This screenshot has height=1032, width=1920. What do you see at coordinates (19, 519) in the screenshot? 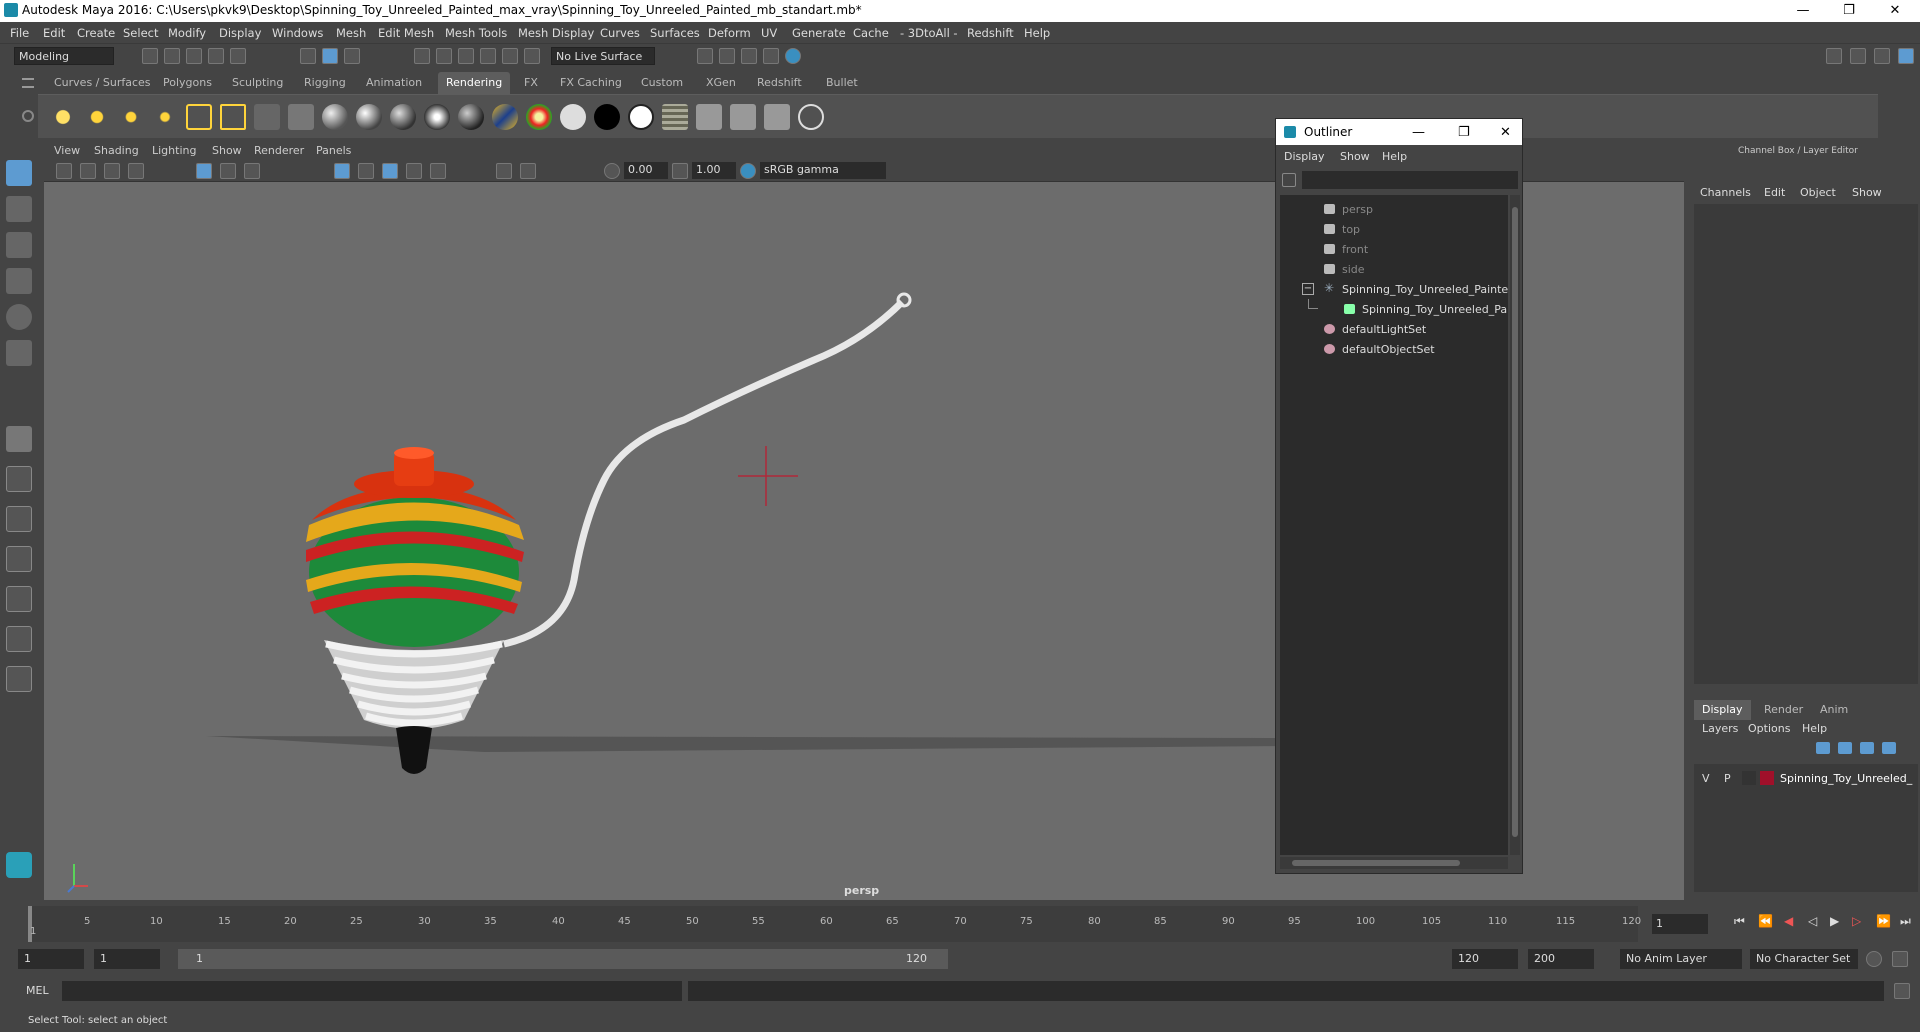
I see `layout-two-panel-icon` at bounding box center [19, 519].